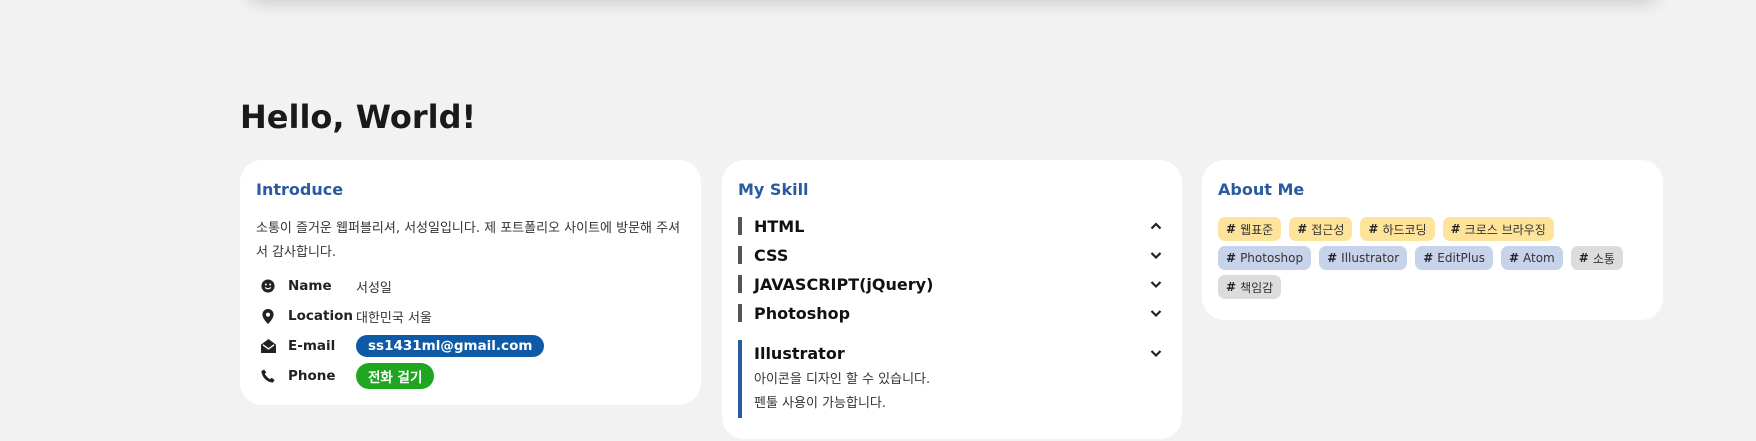 This screenshot has height=441, width=1756. I want to click on info-row-location: Location 대한민국 서울, so click(470, 316).